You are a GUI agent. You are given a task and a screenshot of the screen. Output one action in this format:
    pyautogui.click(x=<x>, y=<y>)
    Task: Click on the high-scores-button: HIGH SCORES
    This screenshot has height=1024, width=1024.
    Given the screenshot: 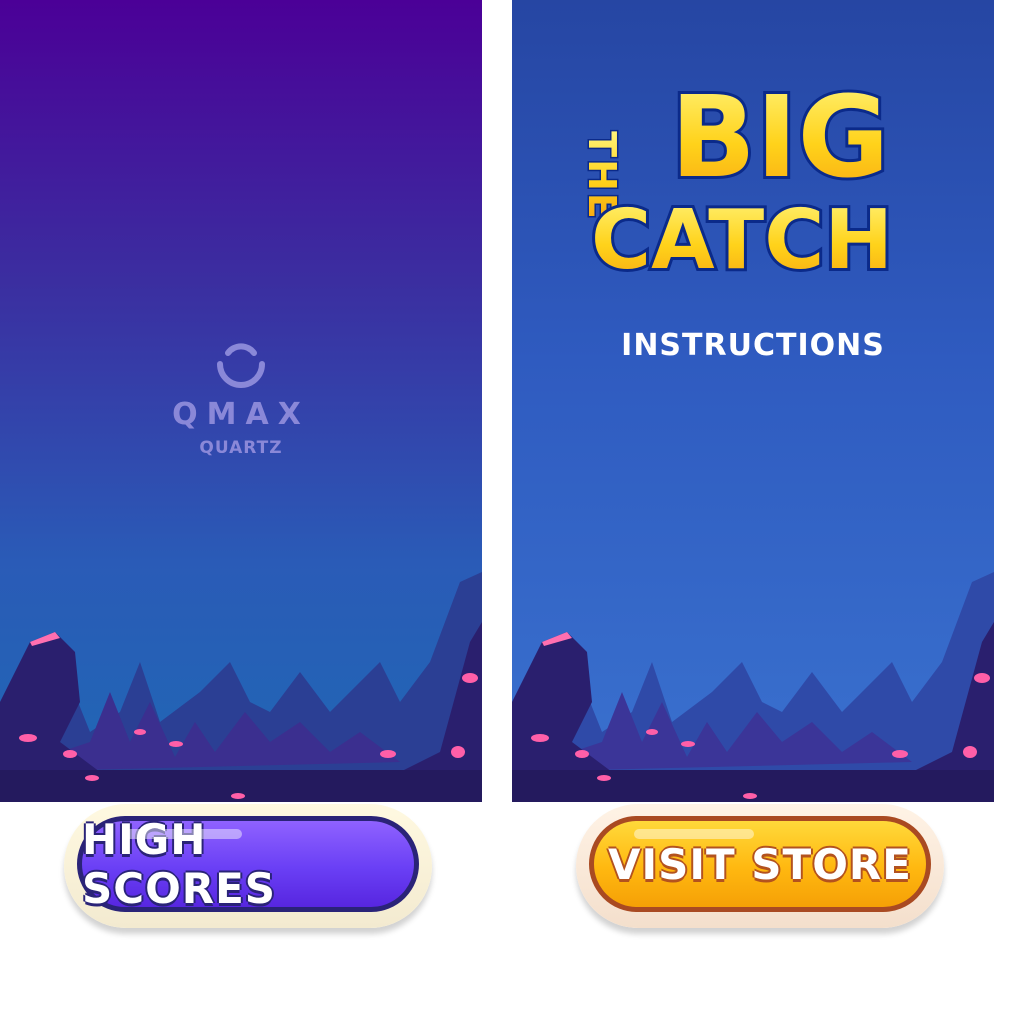 What is the action you would take?
    pyautogui.click(x=248, y=866)
    